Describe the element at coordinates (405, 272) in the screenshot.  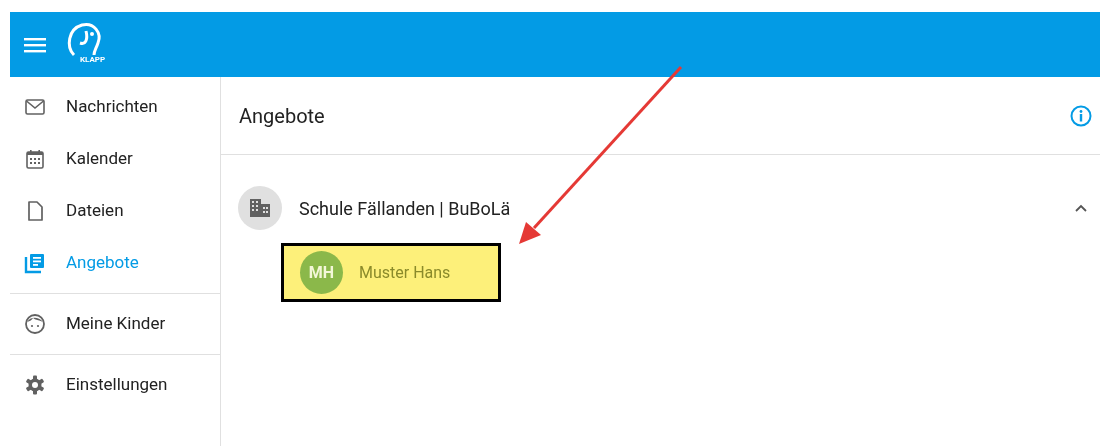
I see `child-name: Muster Hans` at that location.